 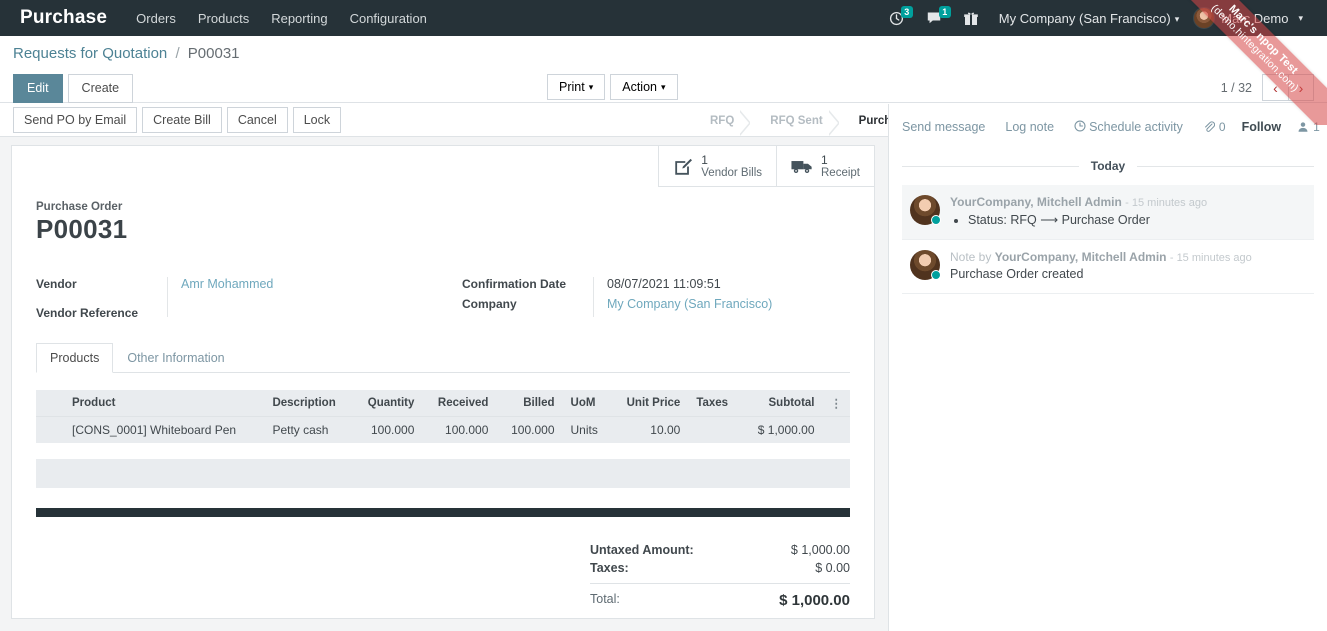 I want to click on pager-previous-icon: ‹, so click(x=1275, y=87).